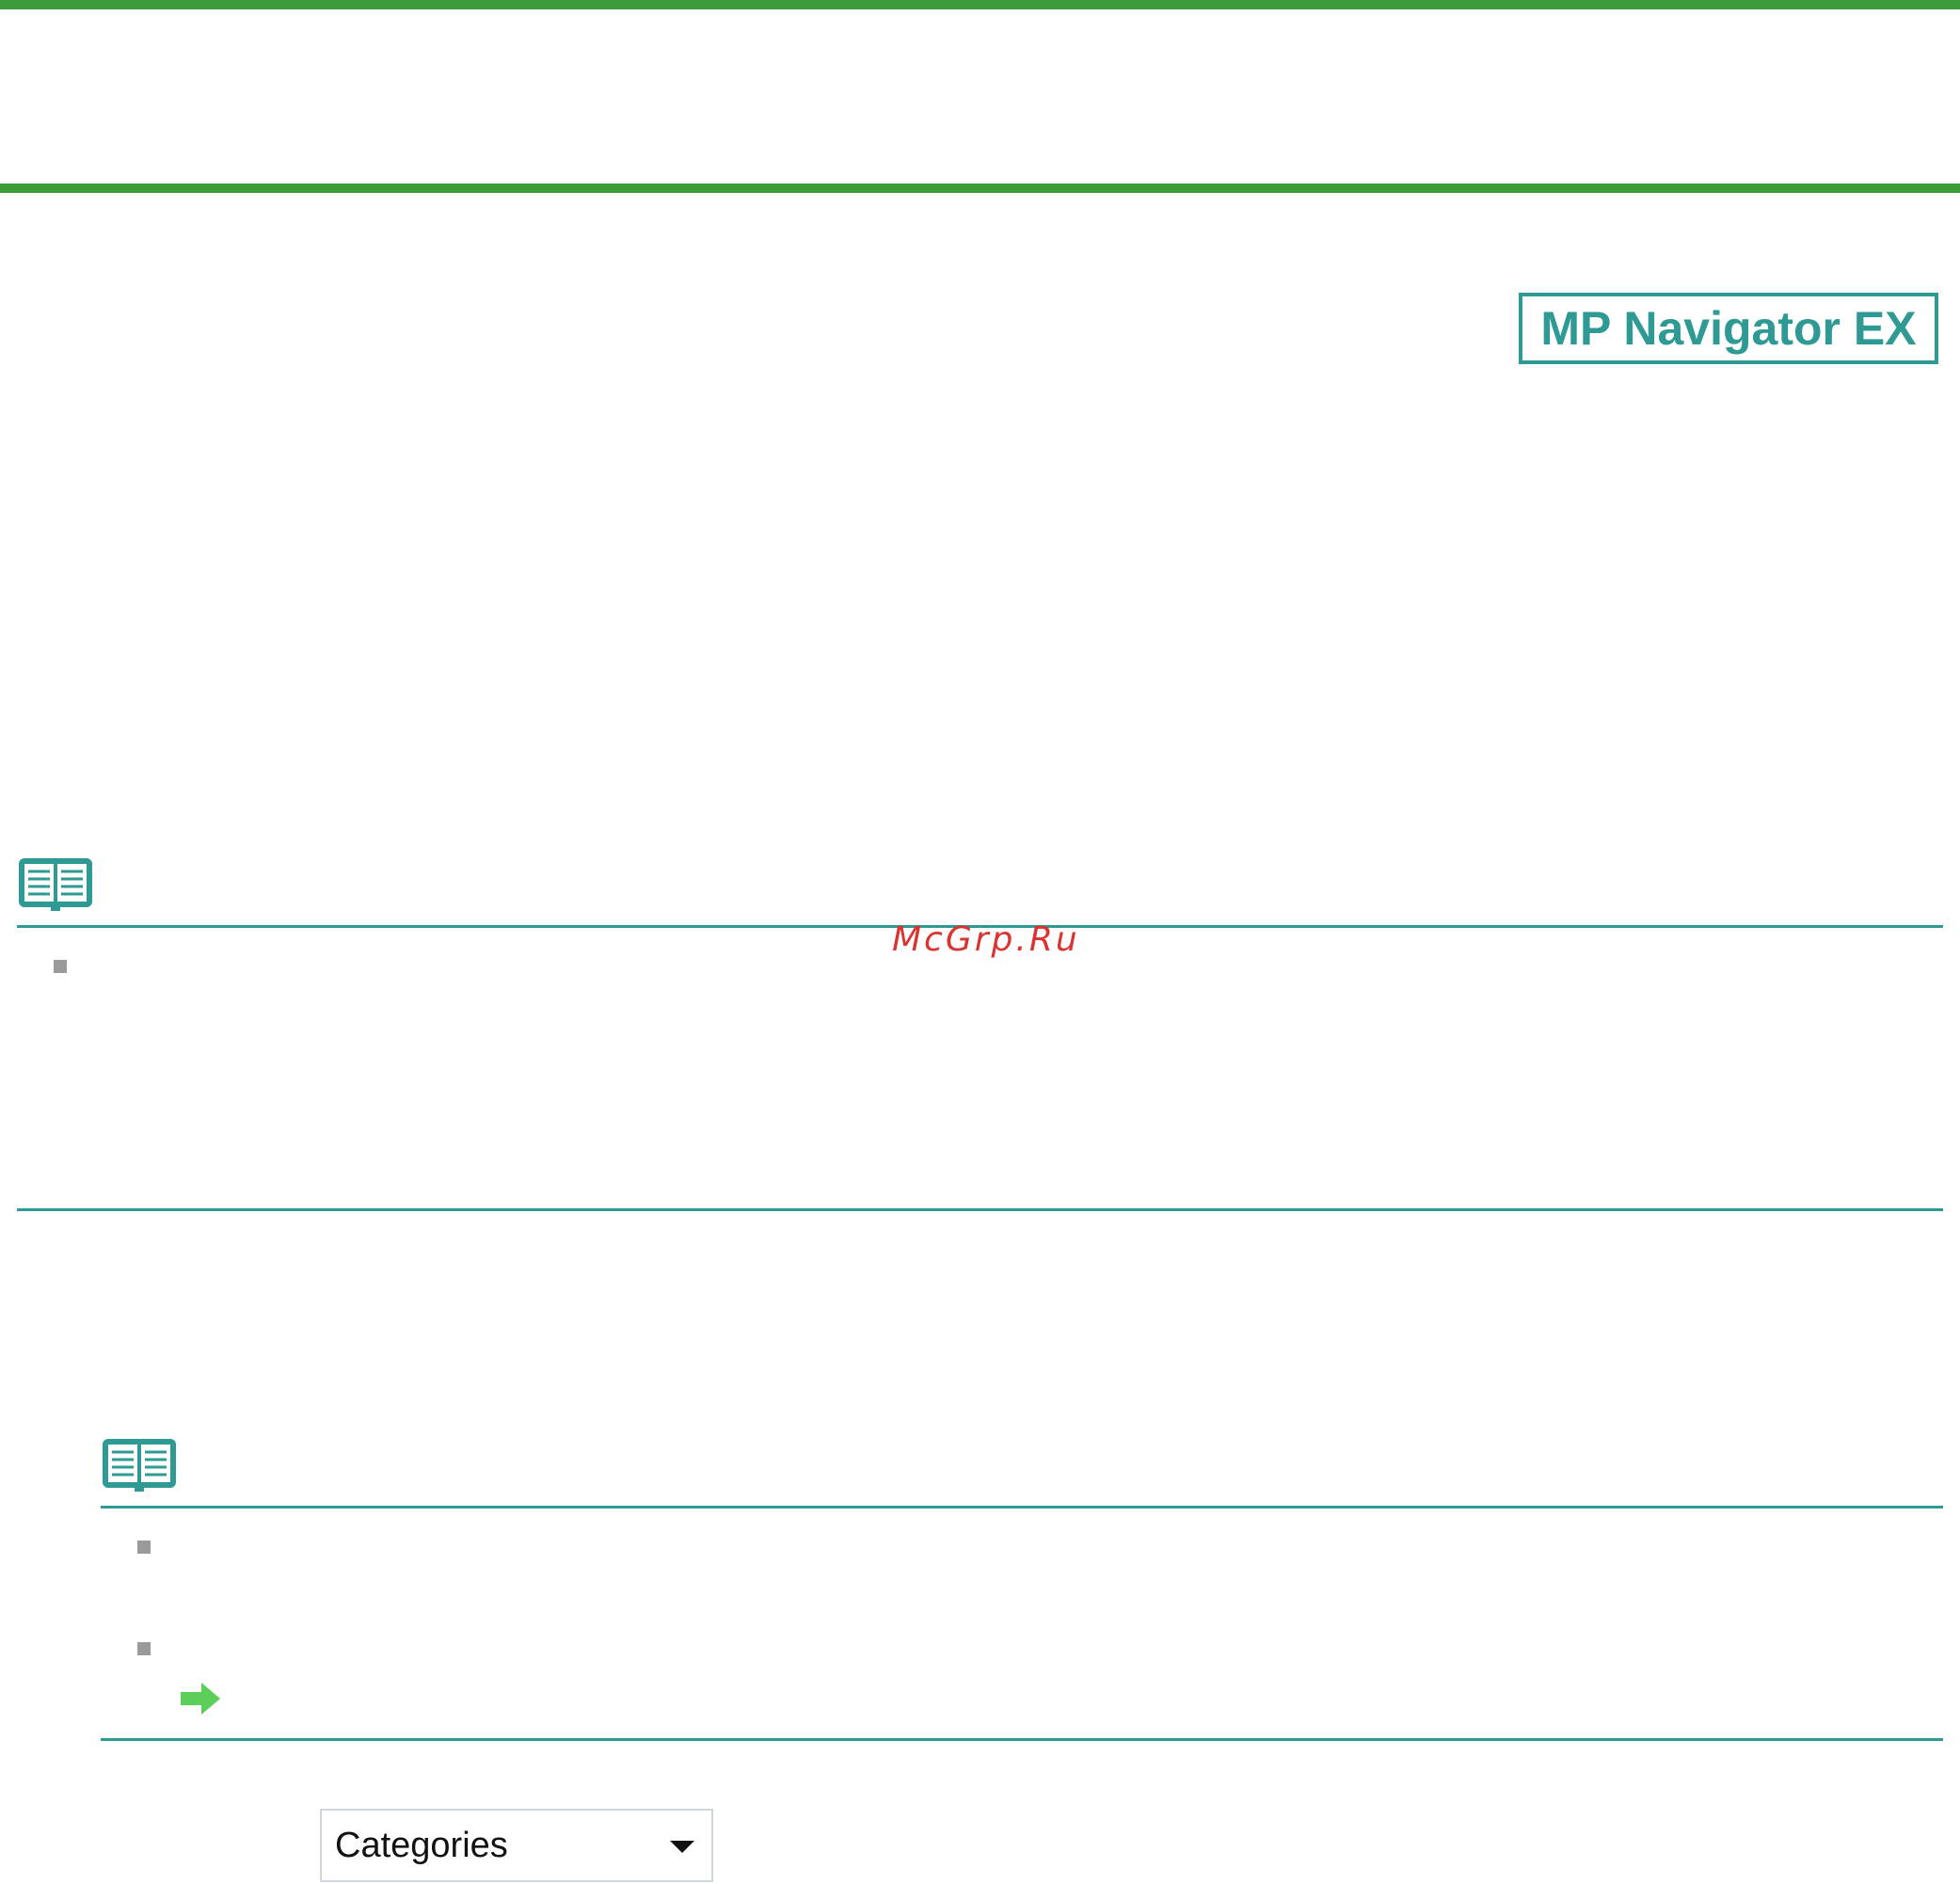 The height and width of the screenshot is (1884, 1960). Describe the element at coordinates (1022, 1508) in the screenshot. I see `note2-top-divider` at that location.